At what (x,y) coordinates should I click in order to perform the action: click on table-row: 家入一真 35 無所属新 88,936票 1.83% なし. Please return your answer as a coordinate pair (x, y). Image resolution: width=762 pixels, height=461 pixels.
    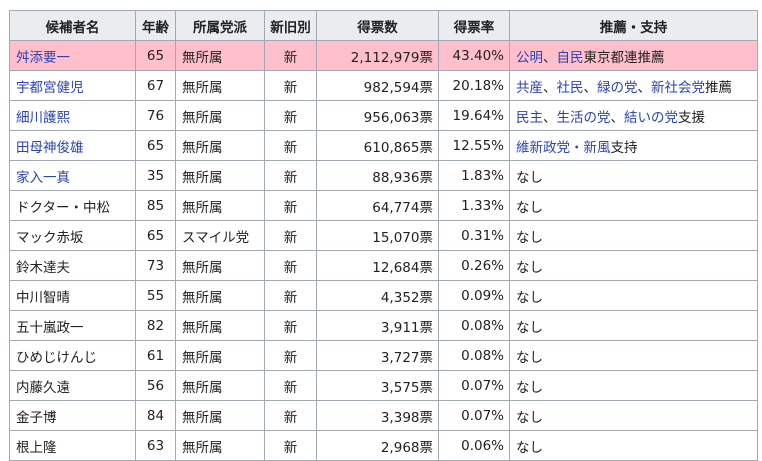
    Looking at the image, I should click on (383, 175).